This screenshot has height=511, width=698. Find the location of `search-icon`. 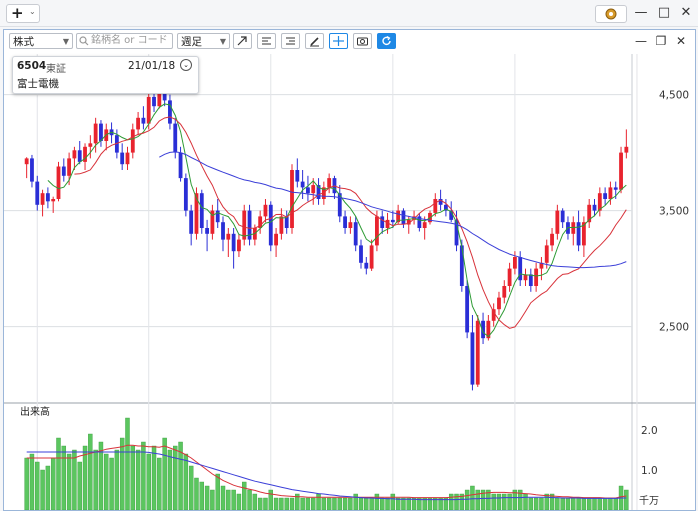

search-icon is located at coordinates (84, 41).